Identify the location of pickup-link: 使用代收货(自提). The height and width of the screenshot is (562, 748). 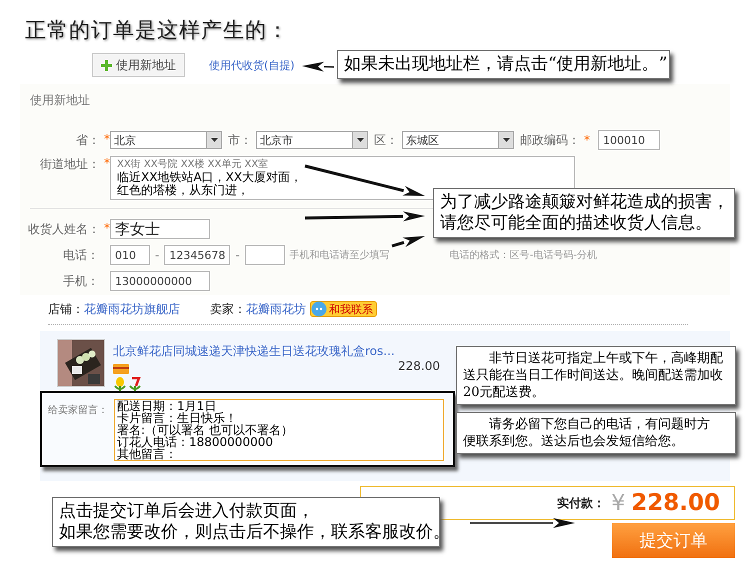
(252, 65).